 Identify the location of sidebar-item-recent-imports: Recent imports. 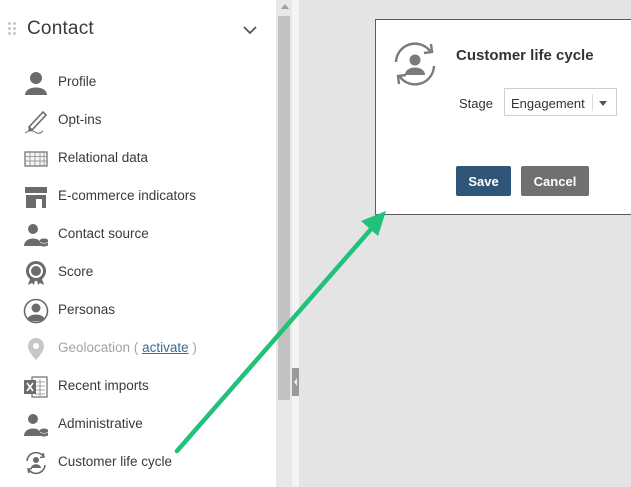
(138, 386).